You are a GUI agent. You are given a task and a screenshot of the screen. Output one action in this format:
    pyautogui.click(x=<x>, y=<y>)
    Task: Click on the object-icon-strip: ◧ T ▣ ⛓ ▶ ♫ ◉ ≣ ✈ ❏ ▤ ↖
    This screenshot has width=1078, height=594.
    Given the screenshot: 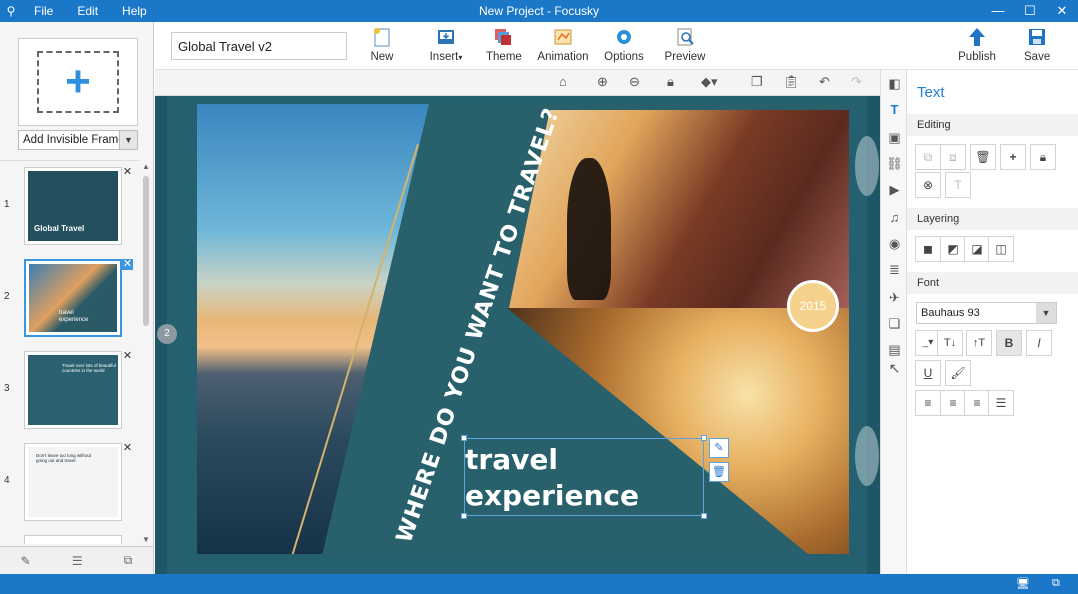 What is the action you would take?
    pyautogui.click(x=893, y=322)
    